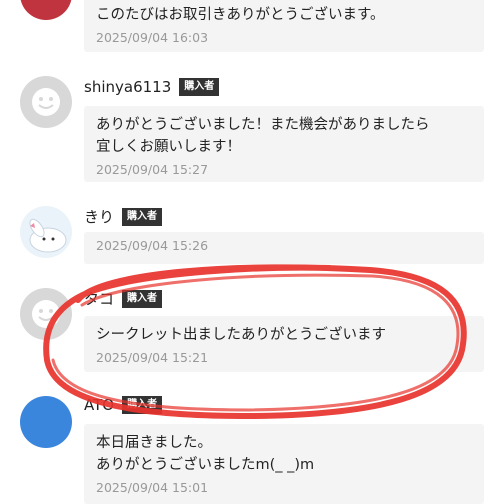 The width and height of the screenshot is (498, 504). What do you see at coordinates (152, 487) in the screenshot?
I see `comment-timestamp: 2025/09/04 15:01` at bounding box center [152, 487].